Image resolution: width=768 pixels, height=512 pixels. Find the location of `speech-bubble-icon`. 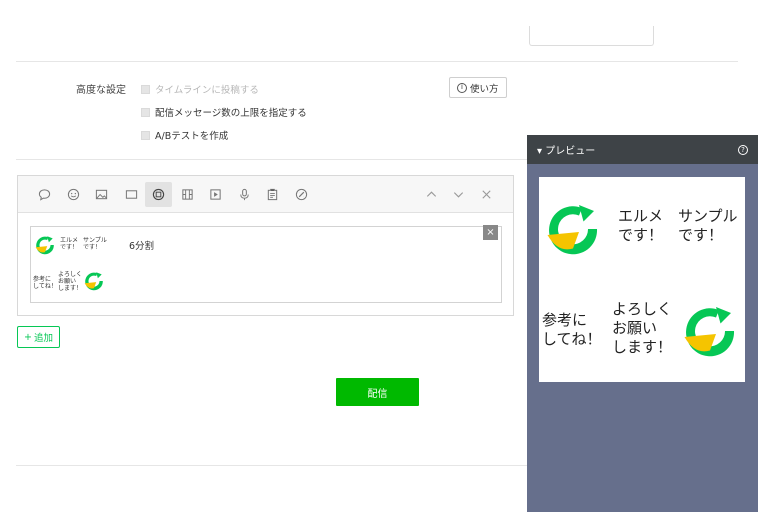

speech-bubble-icon is located at coordinates (44, 194).